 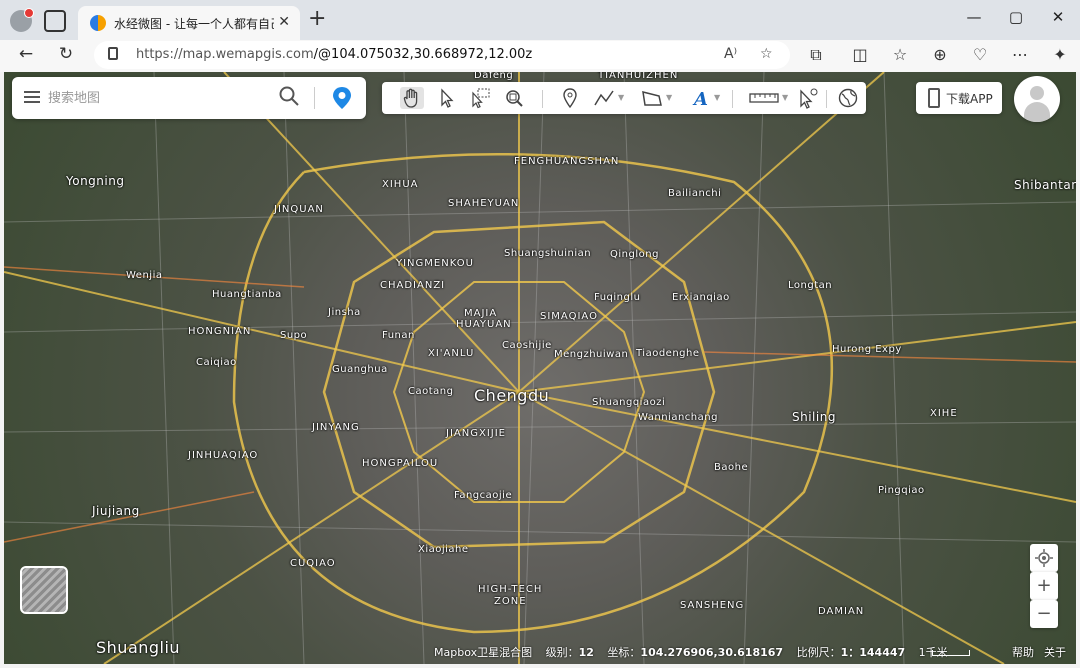 I want to click on zoom-in-button: +, so click(x=1044, y=586).